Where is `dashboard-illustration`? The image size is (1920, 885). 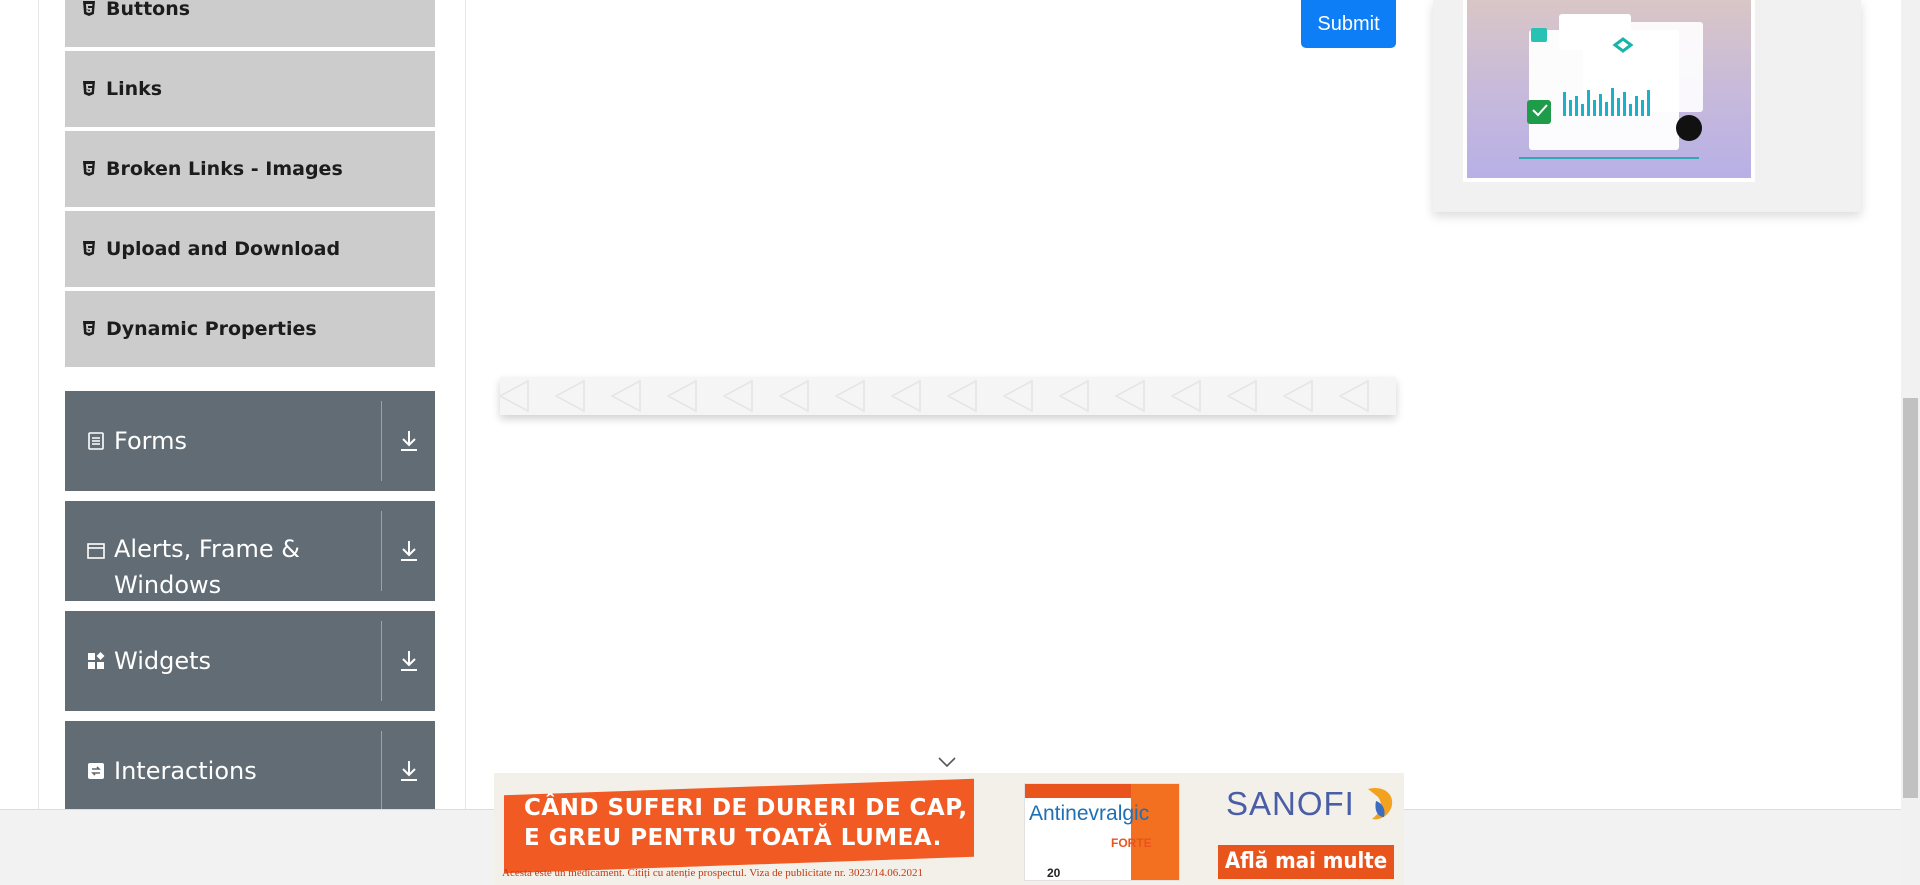
dashboard-illustration is located at coordinates (1611, 86).